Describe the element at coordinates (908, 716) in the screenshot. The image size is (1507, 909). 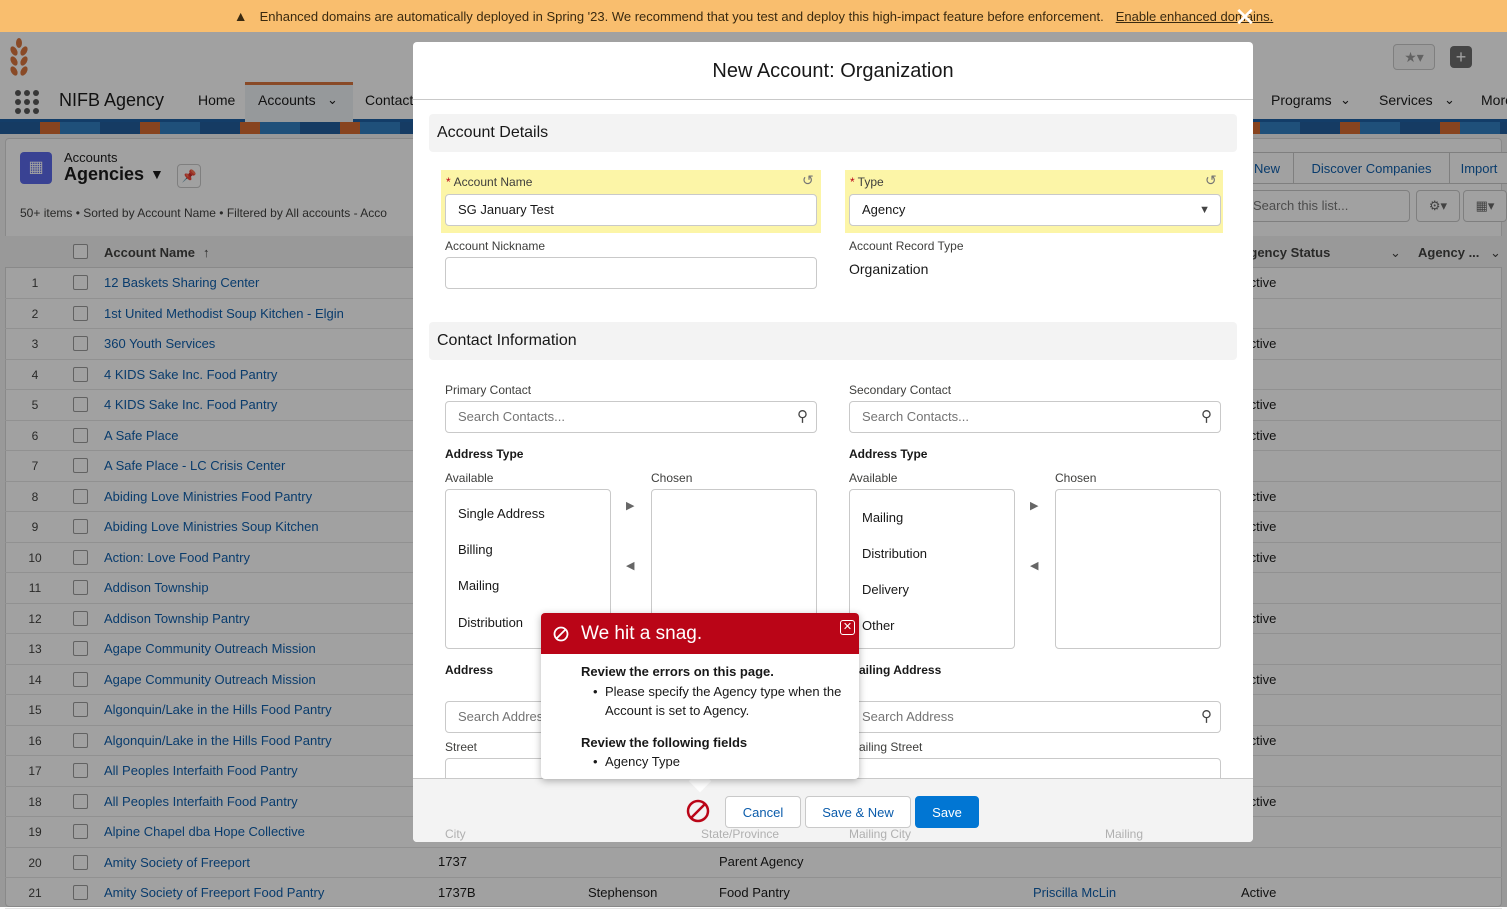
I see `mailing-address-placeholder: Search Address` at that location.